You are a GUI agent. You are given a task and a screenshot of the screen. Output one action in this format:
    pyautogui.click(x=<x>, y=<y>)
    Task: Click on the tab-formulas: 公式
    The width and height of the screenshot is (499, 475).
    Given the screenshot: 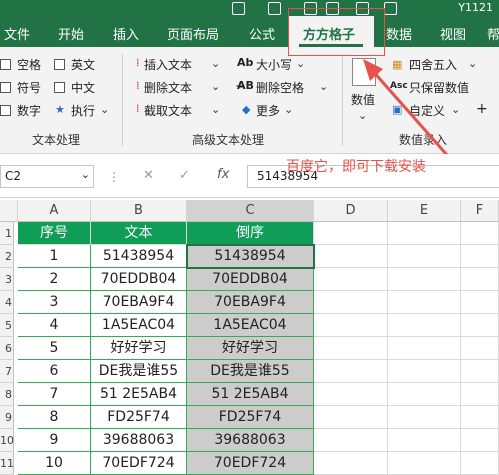 What is the action you would take?
    pyautogui.click(x=262, y=33)
    